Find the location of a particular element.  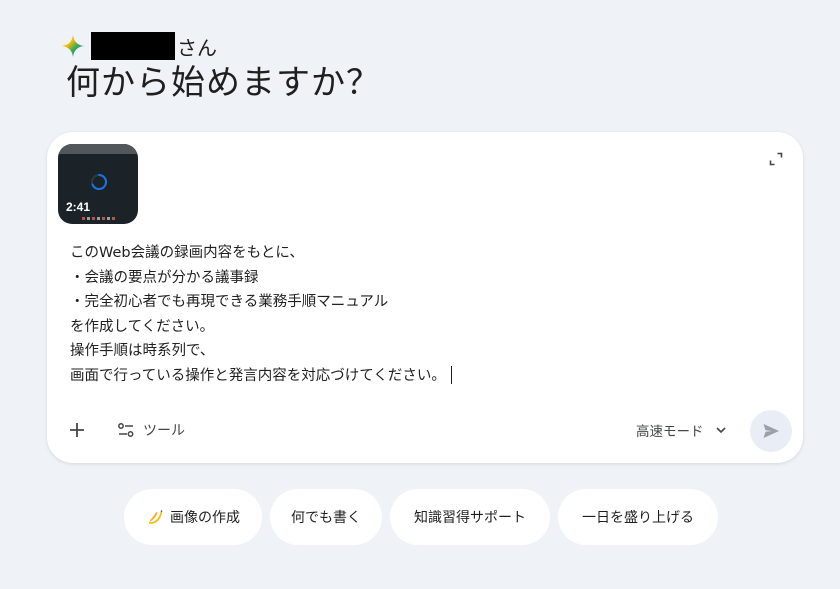

banana-icon is located at coordinates (156, 517).